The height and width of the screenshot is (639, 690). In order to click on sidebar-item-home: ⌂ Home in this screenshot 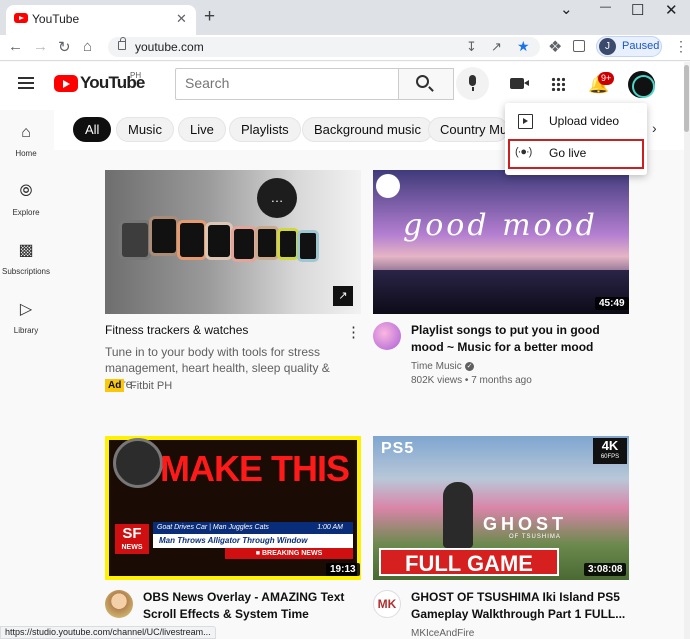, I will do `click(26, 140)`.